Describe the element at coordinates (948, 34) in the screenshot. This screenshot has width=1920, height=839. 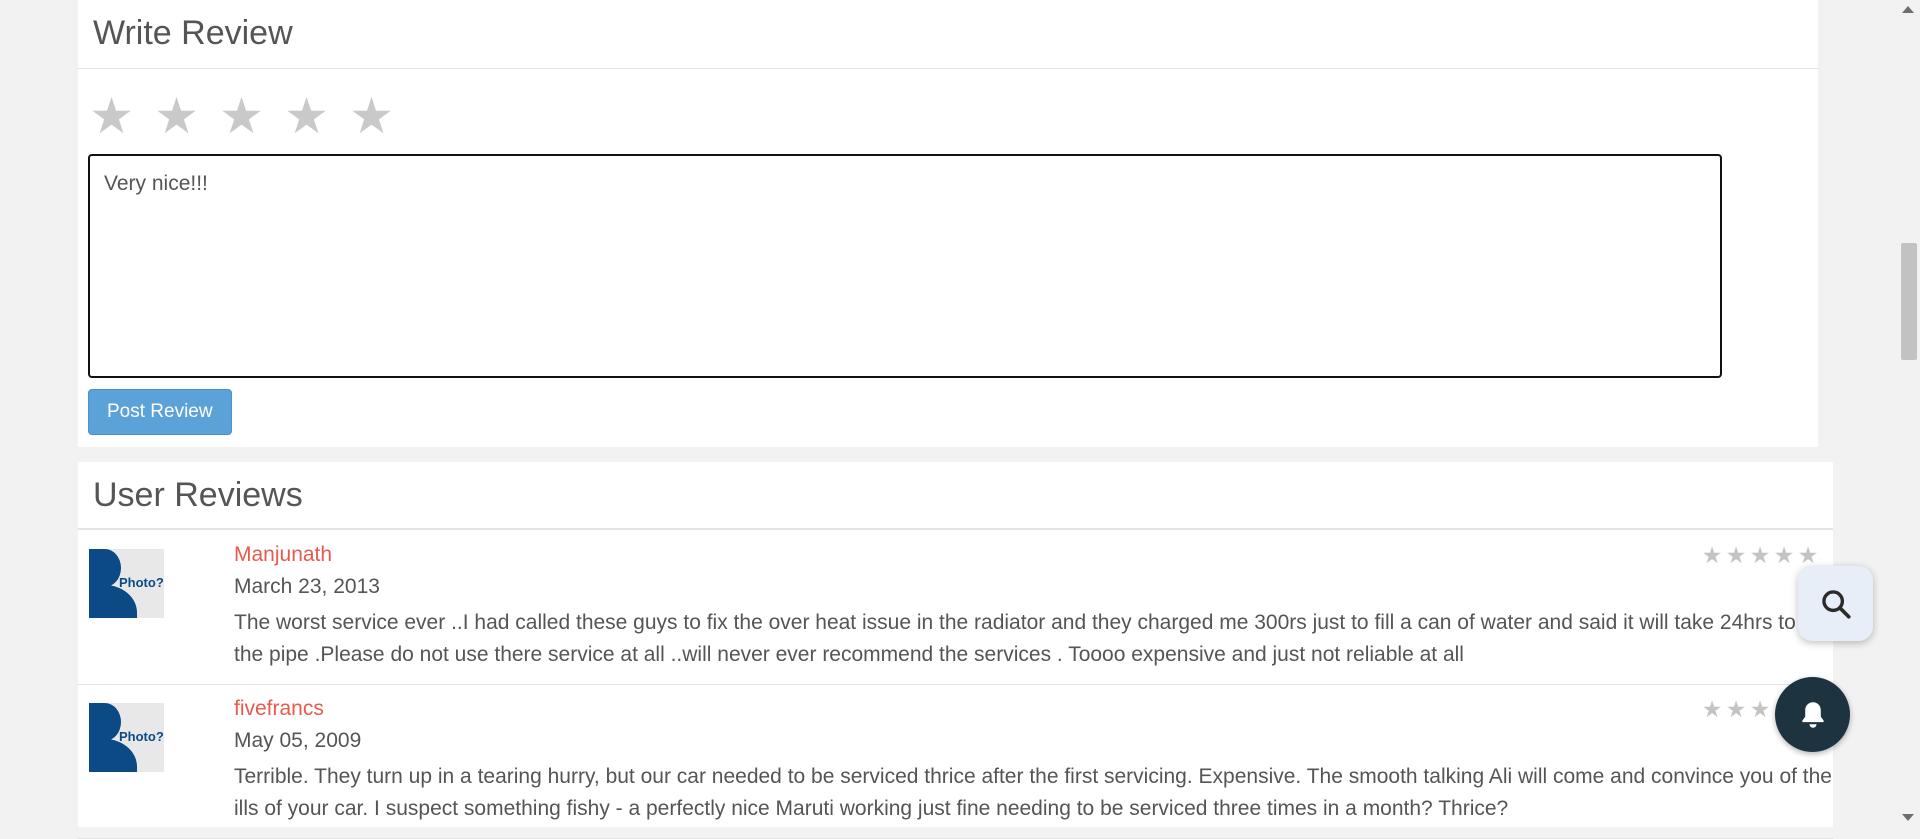
I see `write-review-heading: Write Review` at that location.